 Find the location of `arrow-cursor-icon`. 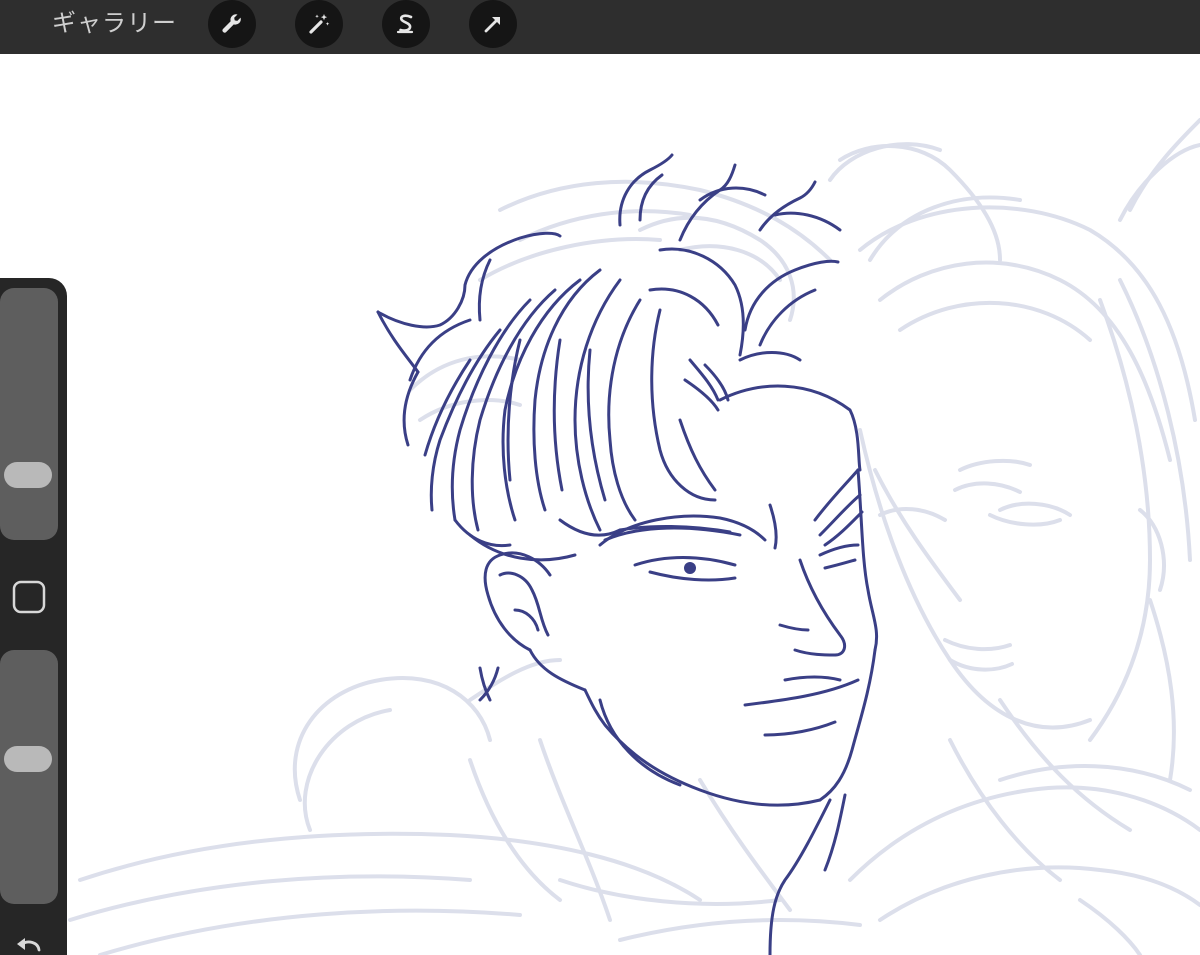

arrow-cursor-icon is located at coordinates (492, 25).